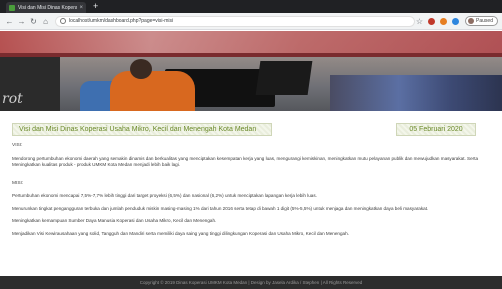  What do you see at coordinates (471, 21) in the screenshot?
I see `avatar` at bounding box center [471, 21].